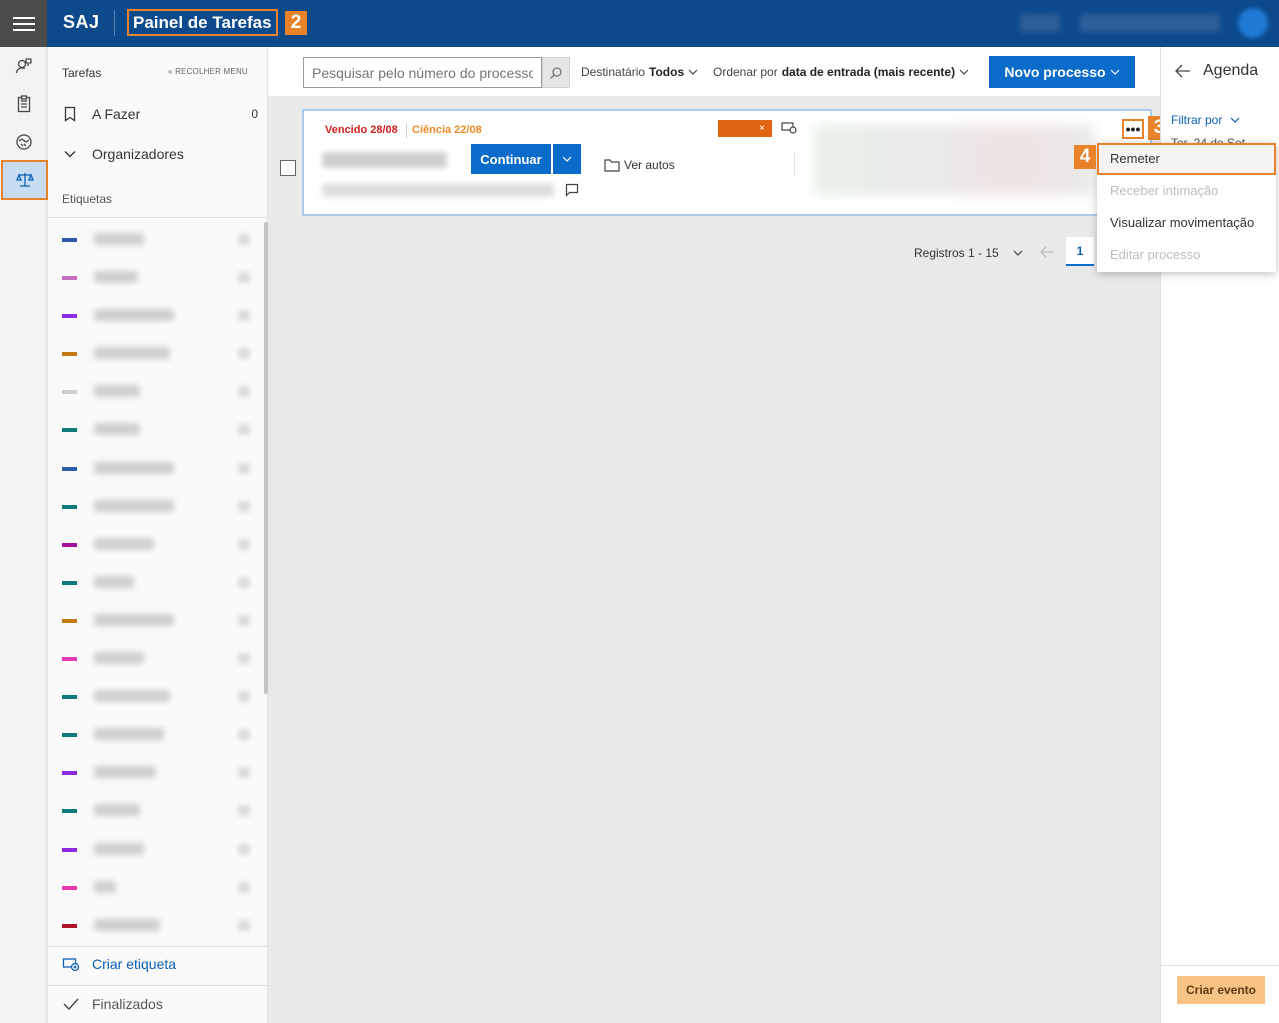 This screenshot has height=1023, width=1279. Describe the element at coordinates (361, 130) in the screenshot. I see `due-date-label: Vencido 28/08` at that location.